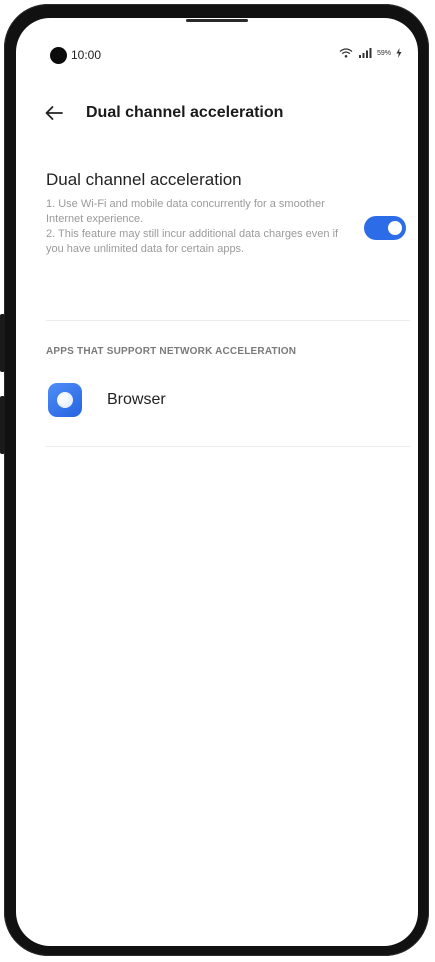 The width and height of the screenshot is (435, 962). What do you see at coordinates (383, 53) in the screenshot?
I see `battery-percent: 59%` at bounding box center [383, 53].